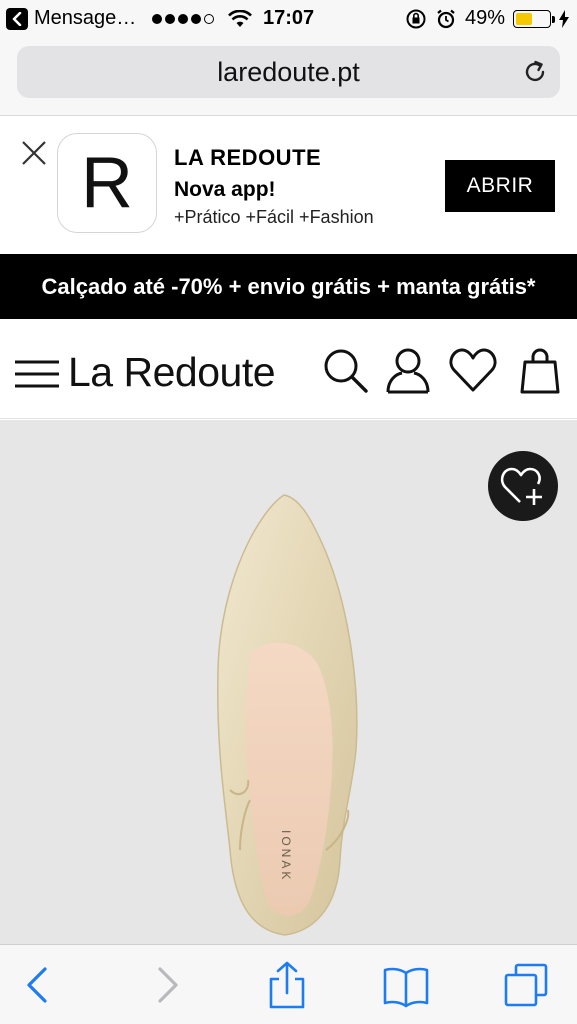 The height and width of the screenshot is (1024, 577). I want to click on browser-address-area: laredoute.pt, so click(288, 77).